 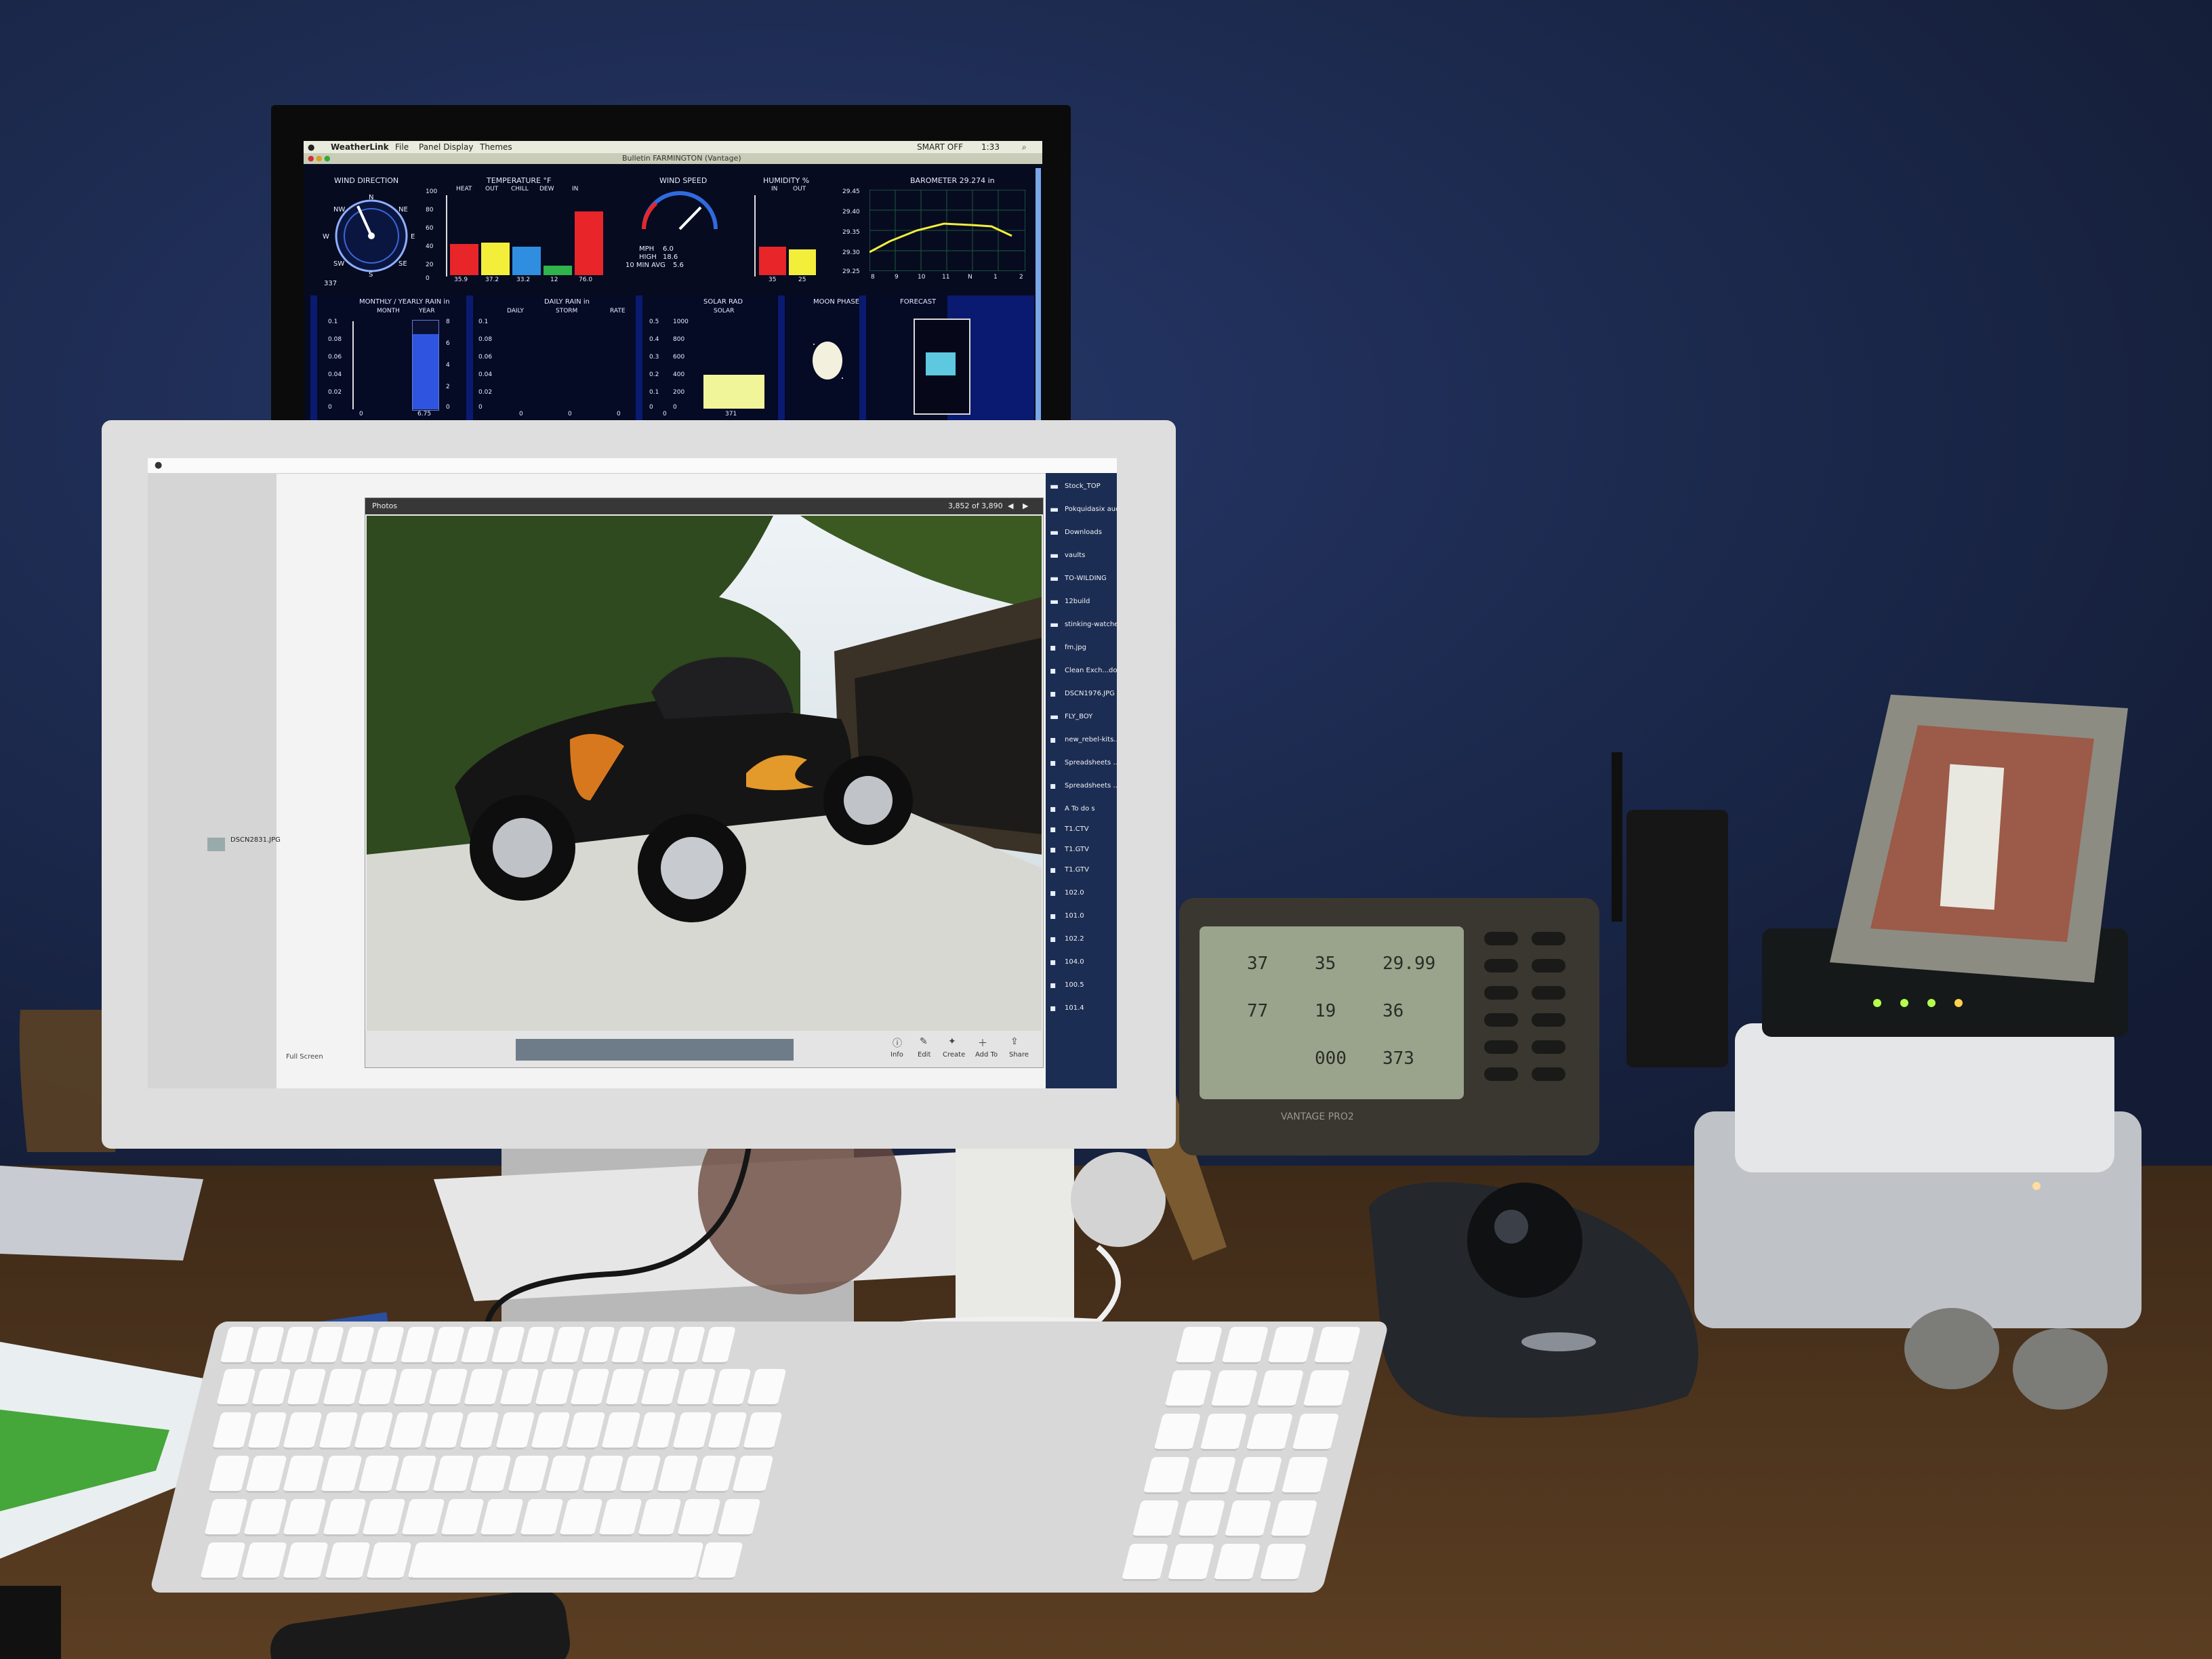 I want to click on close-window-icon: ●, so click(x=311, y=158).